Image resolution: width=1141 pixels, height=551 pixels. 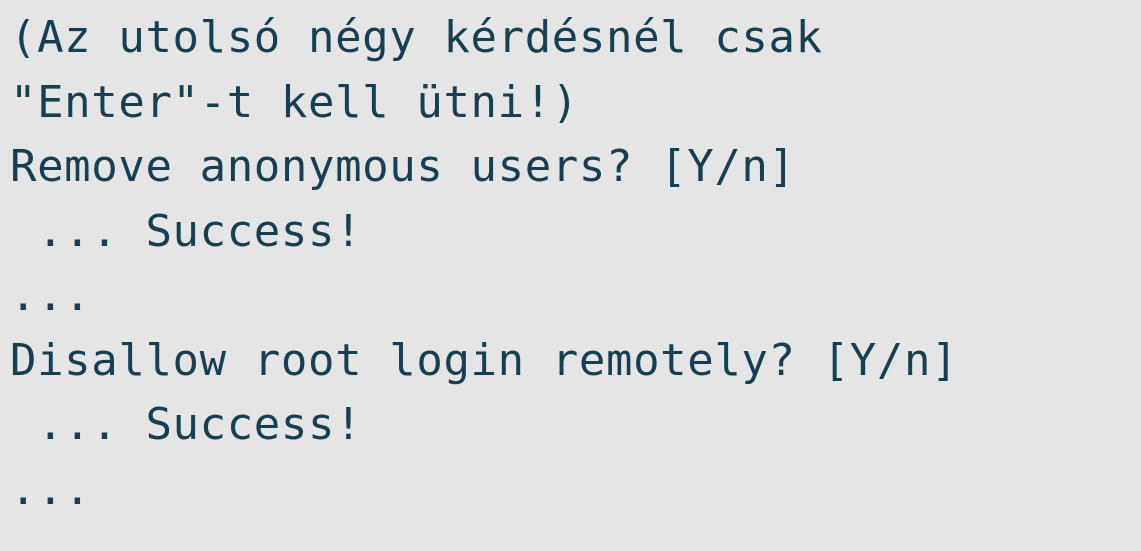 What do you see at coordinates (416, 37) in the screenshot?
I see `terminal-line-note-1: (Az utolsó négy kérdésnél csak` at bounding box center [416, 37].